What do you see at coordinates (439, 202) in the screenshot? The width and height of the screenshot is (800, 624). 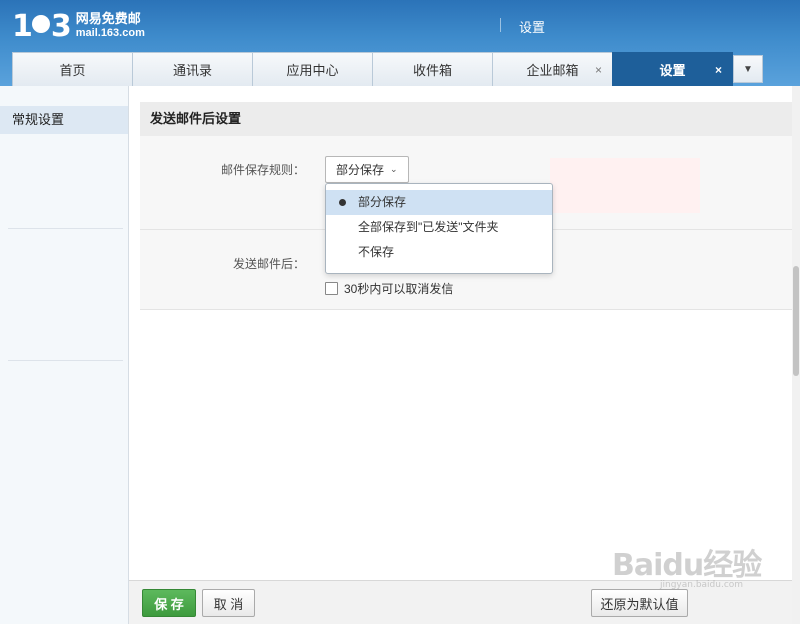 I see `dropdown-option-partial: 部分保存` at bounding box center [439, 202].